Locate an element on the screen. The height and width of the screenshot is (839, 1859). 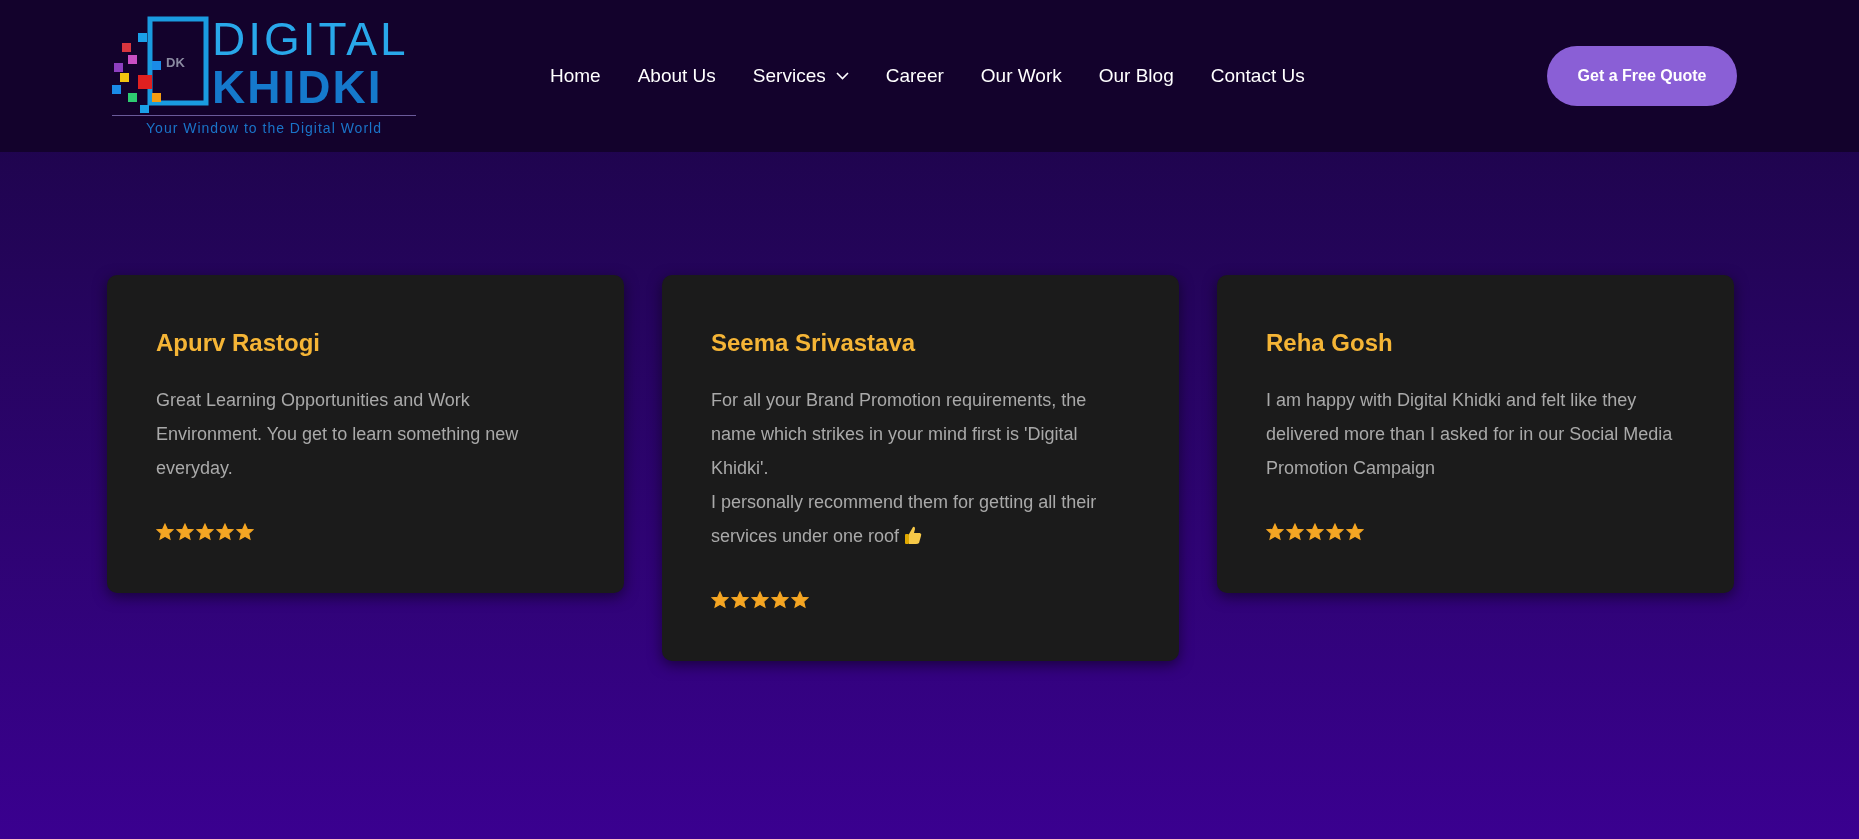
nav-link: Our Work is located at coordinates (1021, 76).